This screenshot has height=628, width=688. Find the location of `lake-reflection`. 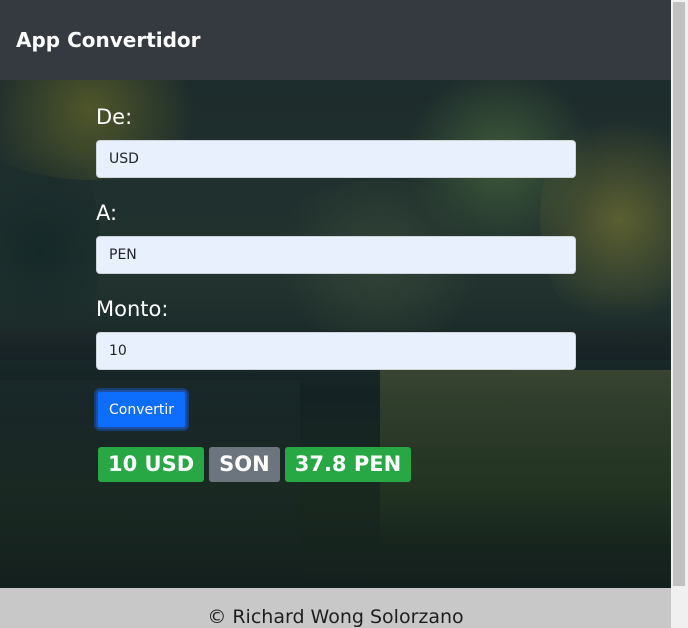

lake-reflection is located at coordinates (525, 460).